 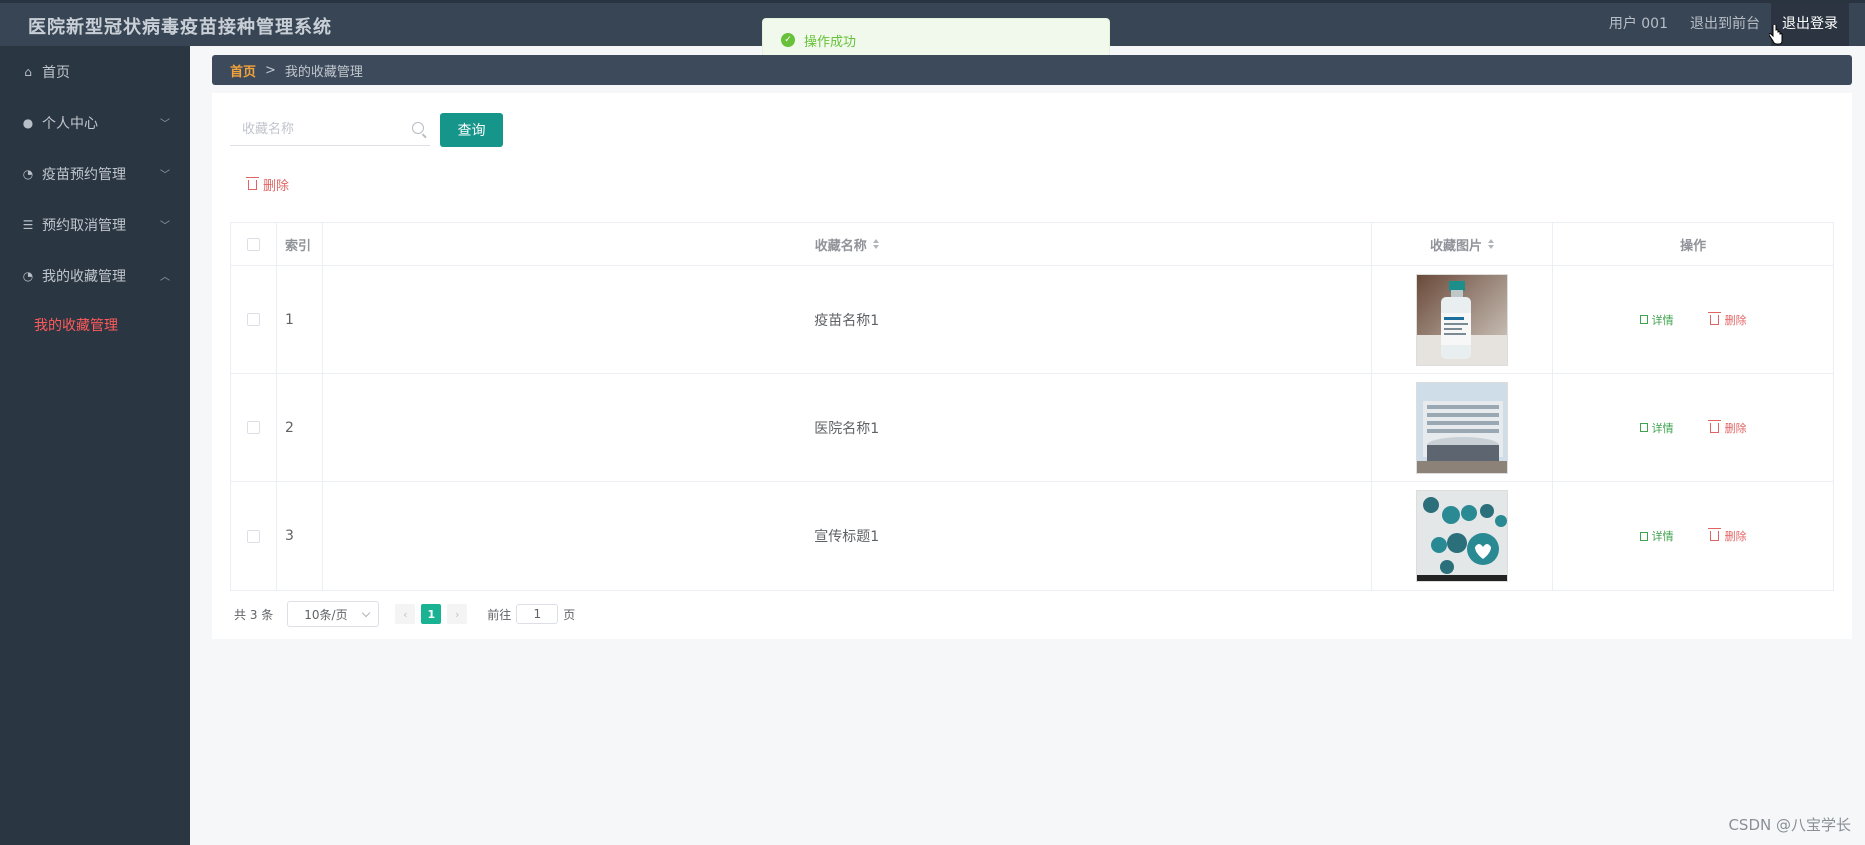 I want to click on table-header: 索引 收藏名称 收藏图片 操作, so click(x=1032, y=244).